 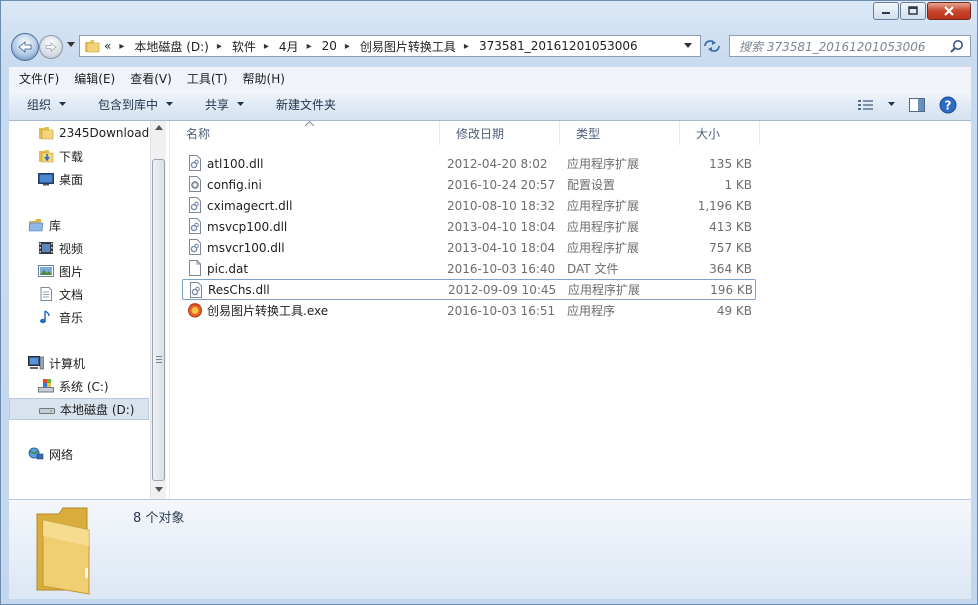 I want to click on video-library-icon, so click(x=46, y=248).